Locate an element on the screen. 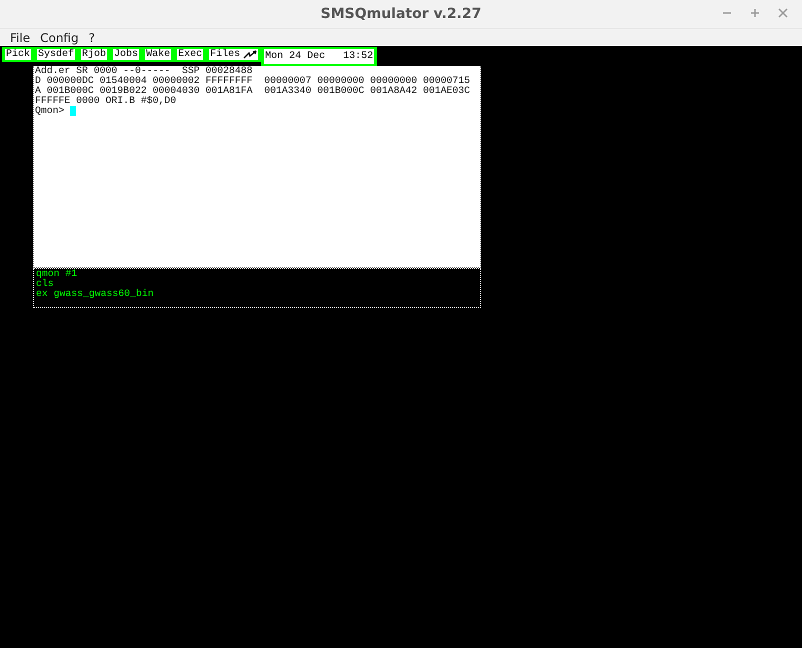  output-line: Add.er SR 0000 --0----- SSP 00028488 is located at coordinates (144, 71).